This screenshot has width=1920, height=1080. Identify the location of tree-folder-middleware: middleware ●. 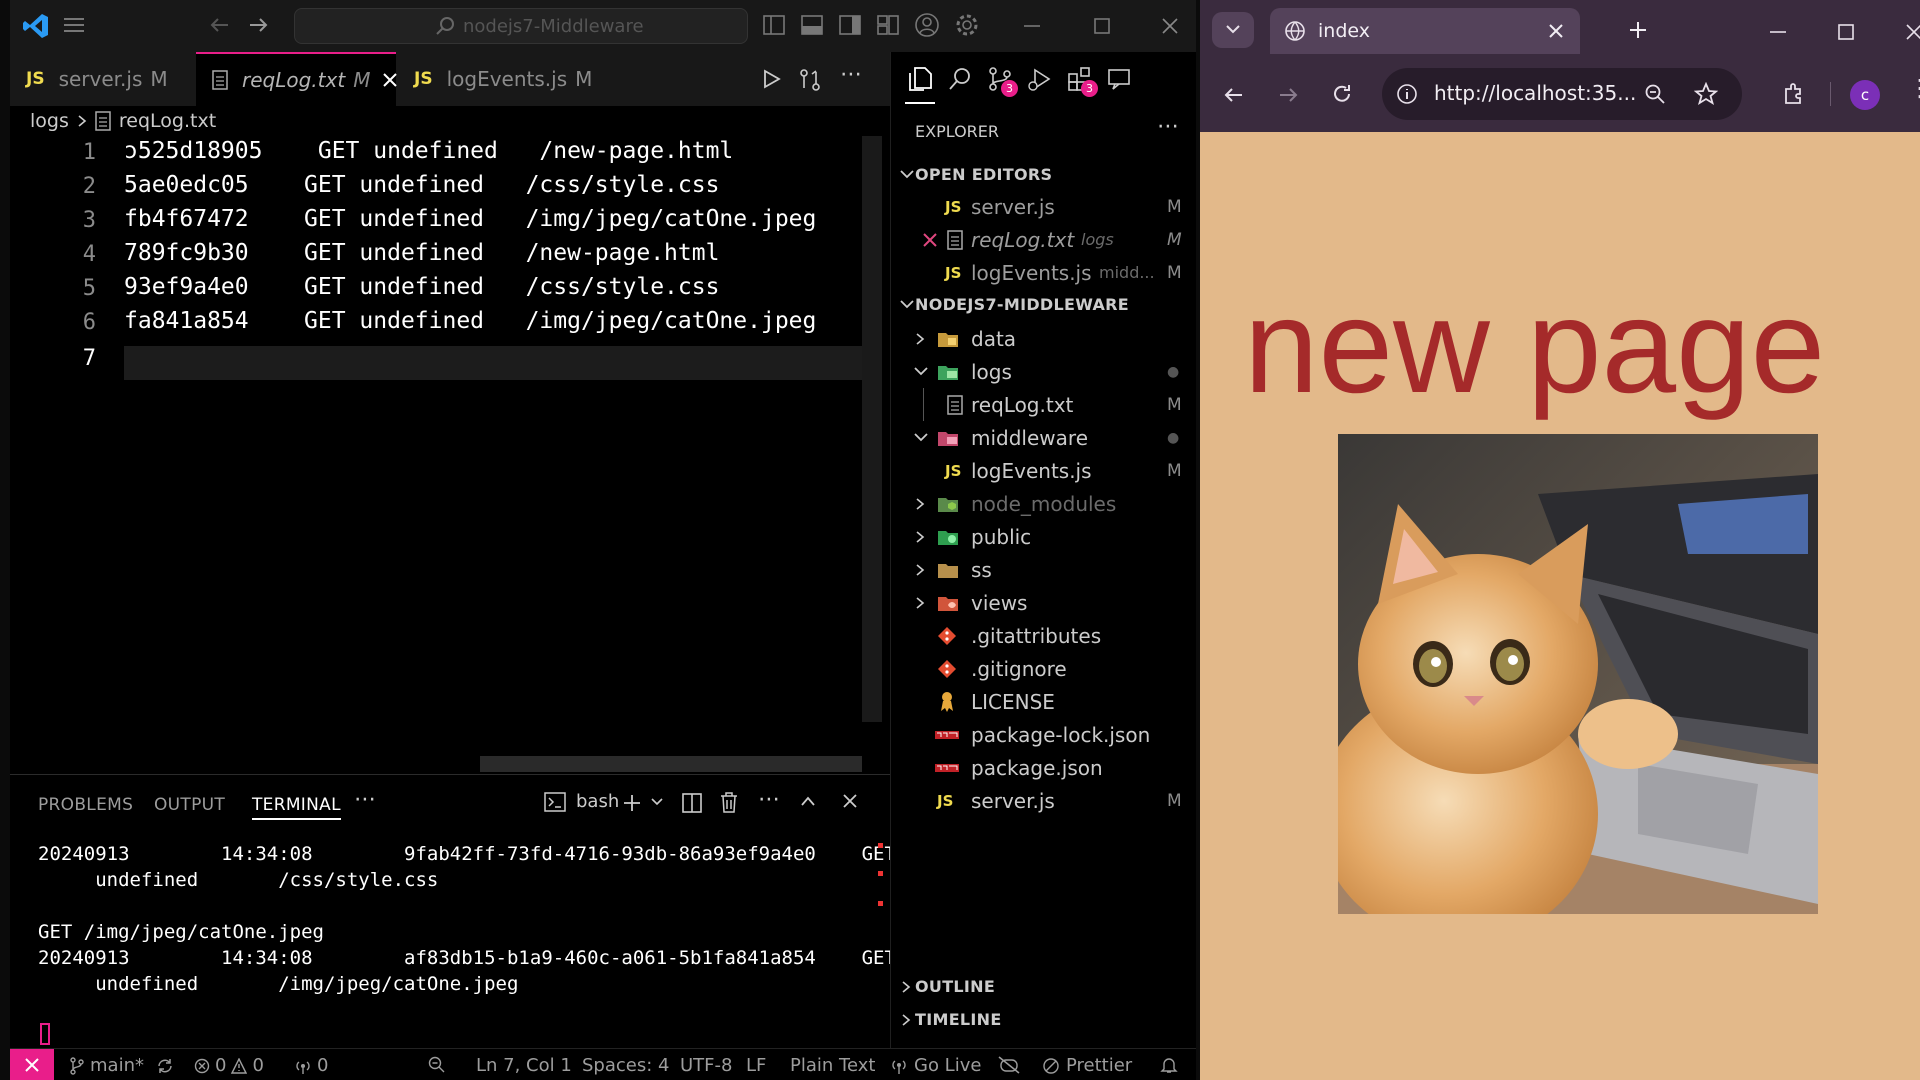
(1043, 437).